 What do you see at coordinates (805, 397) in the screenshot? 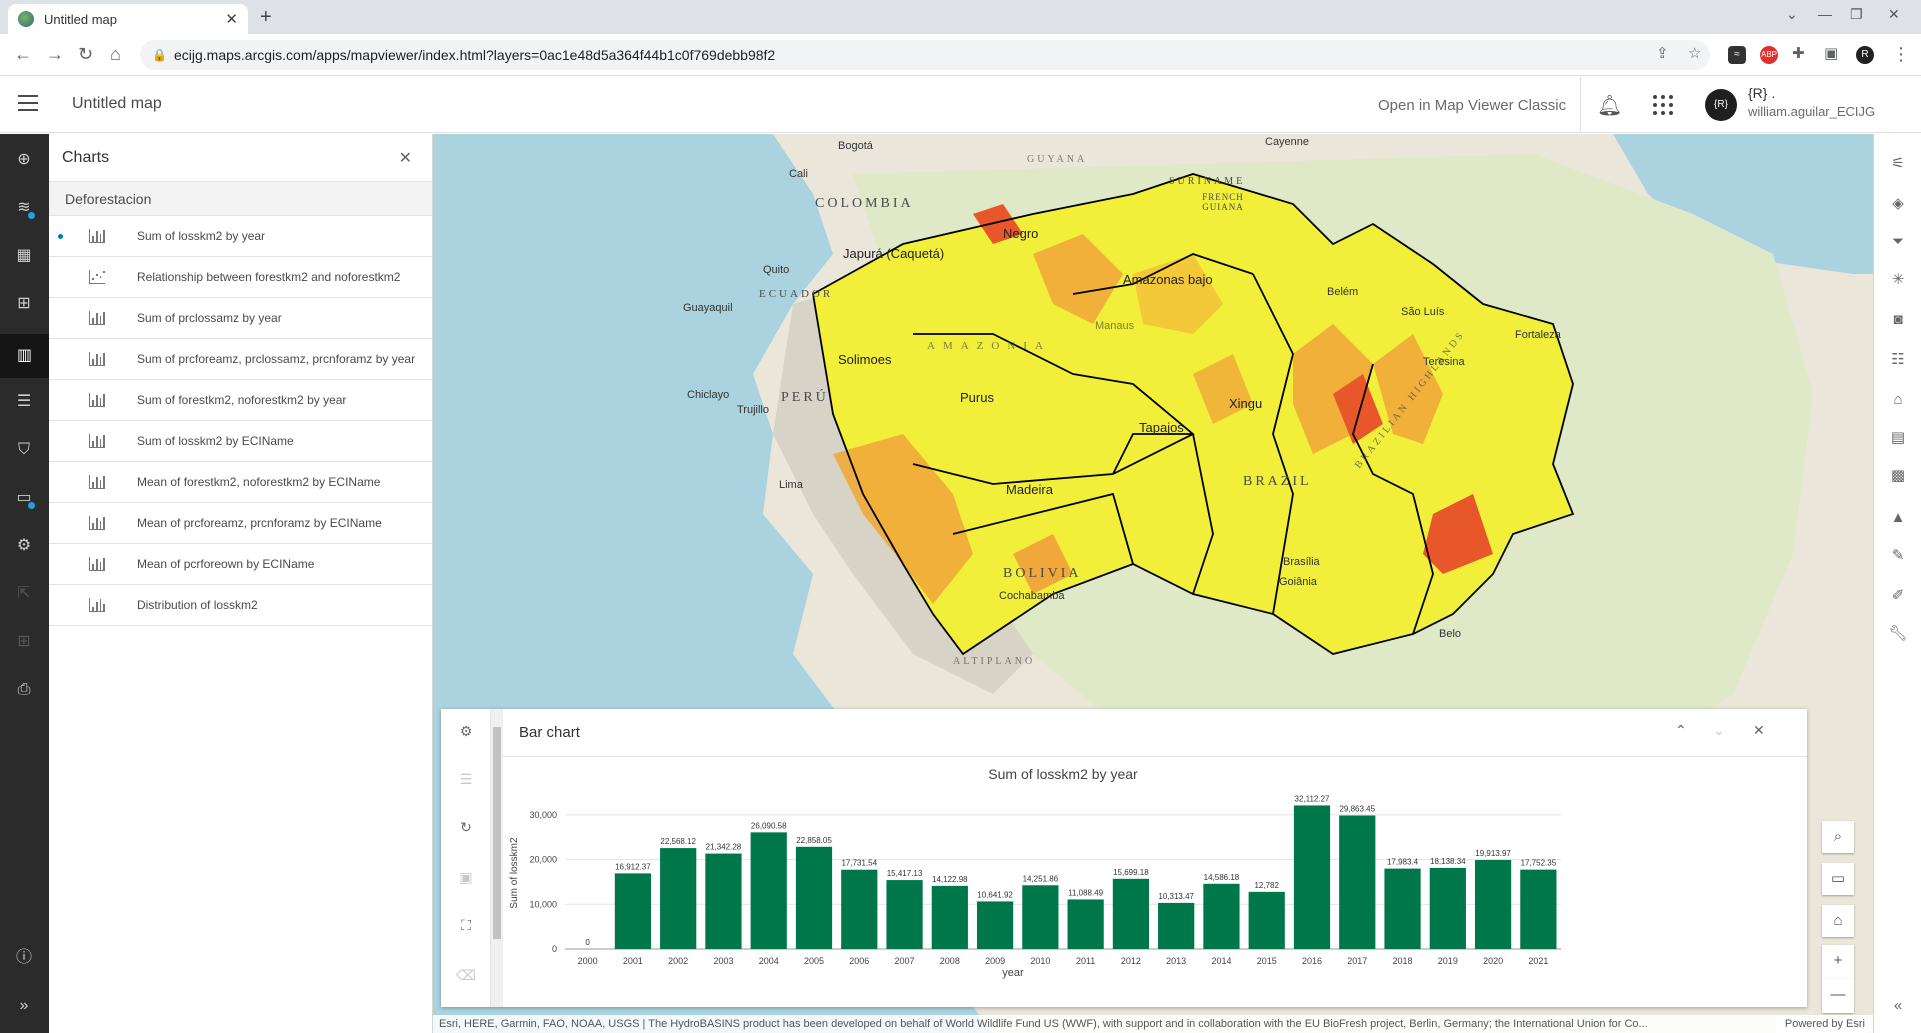
I see `map-label-peru: PERÚ` at bounding box center [805, 397].